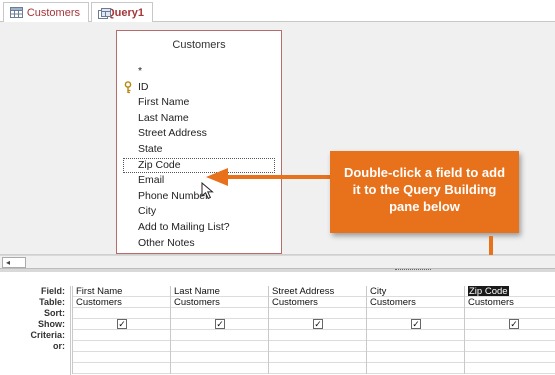 The image size is (555, 375). Describe the element at coordinates (199, 103) in the screenshot. I see `field-item-first-name: First Name` at that location.